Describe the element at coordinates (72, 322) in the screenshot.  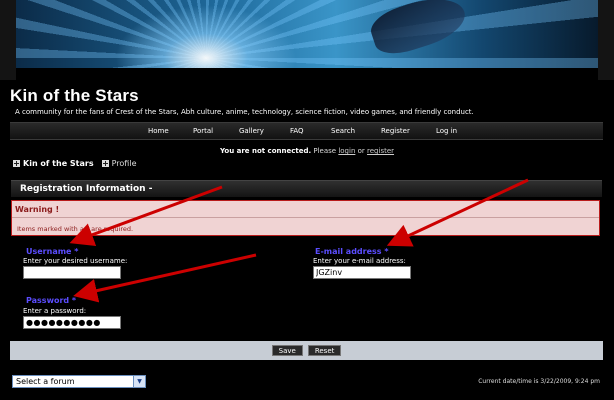
I see `password-input` at that location.